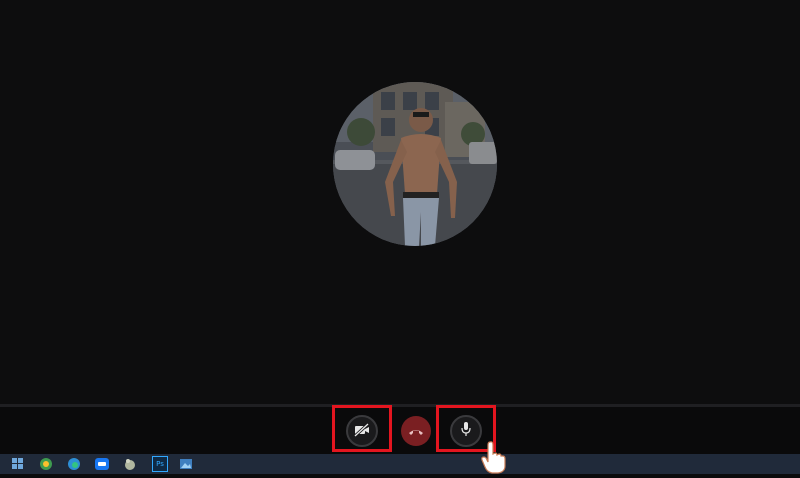  What do you see at coordinates (186, 464) in the screenshot?
I see `photos-icon` at bounding box center [186, 464].